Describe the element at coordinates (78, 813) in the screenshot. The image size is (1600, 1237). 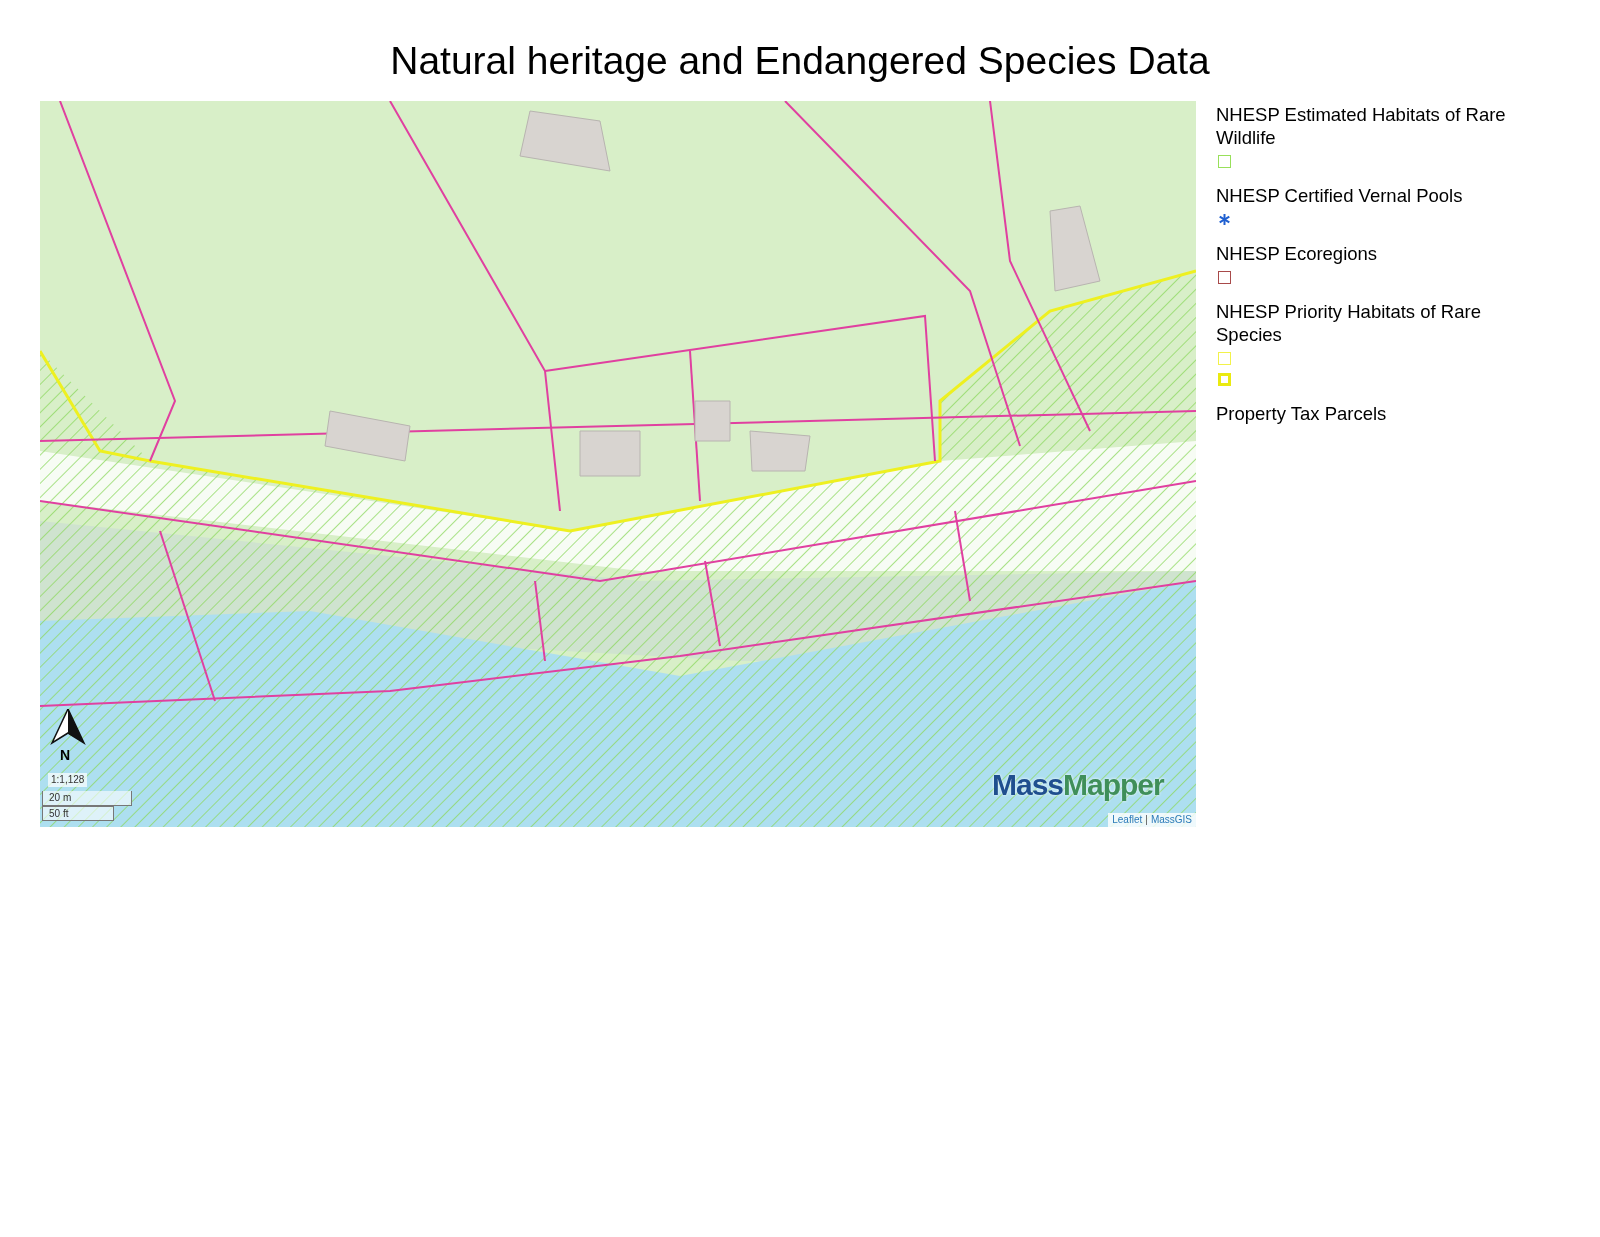
I see `scale-imperial-label: 50 ft` at that location.